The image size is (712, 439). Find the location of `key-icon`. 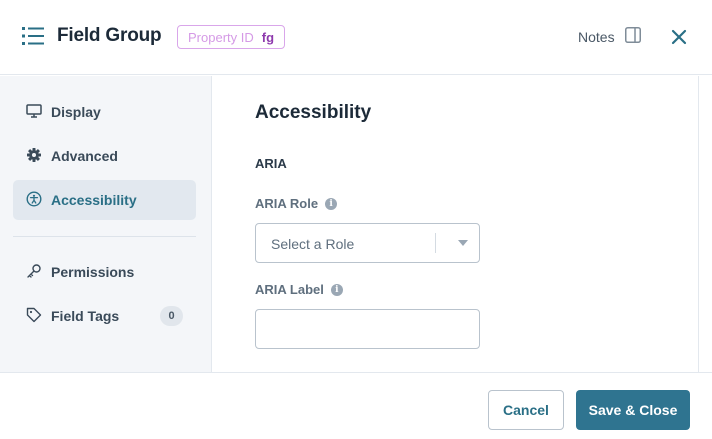

key-icon is located at coordinates (34, 272).